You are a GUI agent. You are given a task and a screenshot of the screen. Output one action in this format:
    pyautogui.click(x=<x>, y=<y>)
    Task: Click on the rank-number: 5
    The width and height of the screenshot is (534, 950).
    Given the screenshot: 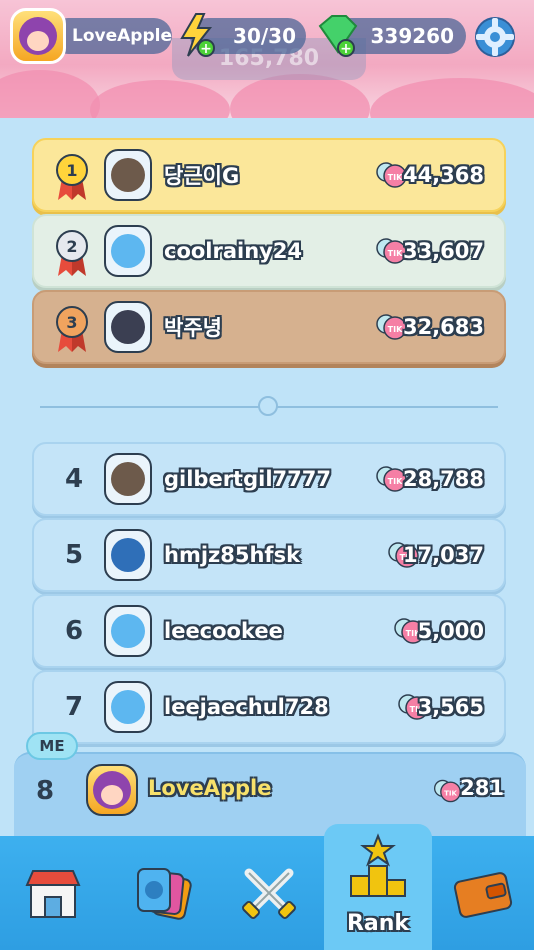 What is the action you would take?
    pyautogui.click(x=74, y=555)
    